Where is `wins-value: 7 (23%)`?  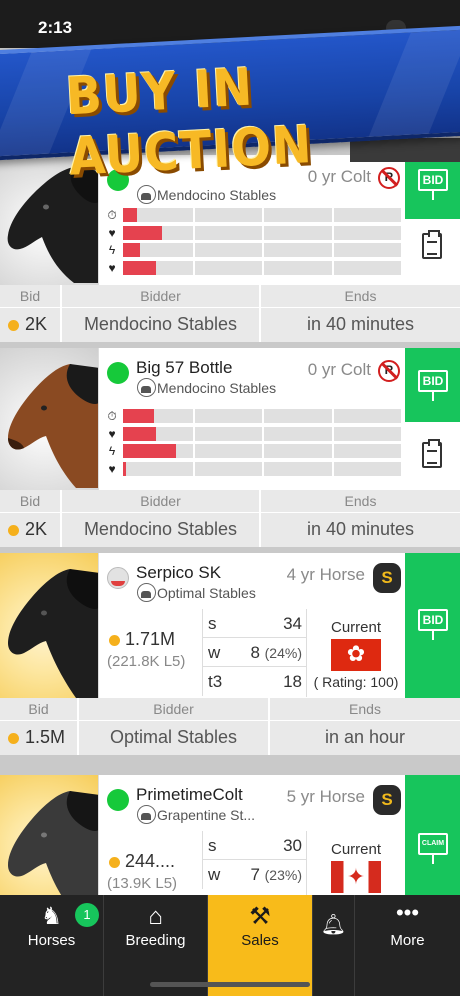
wins-value: 7 (23%) is located at coordinates (276, 875).